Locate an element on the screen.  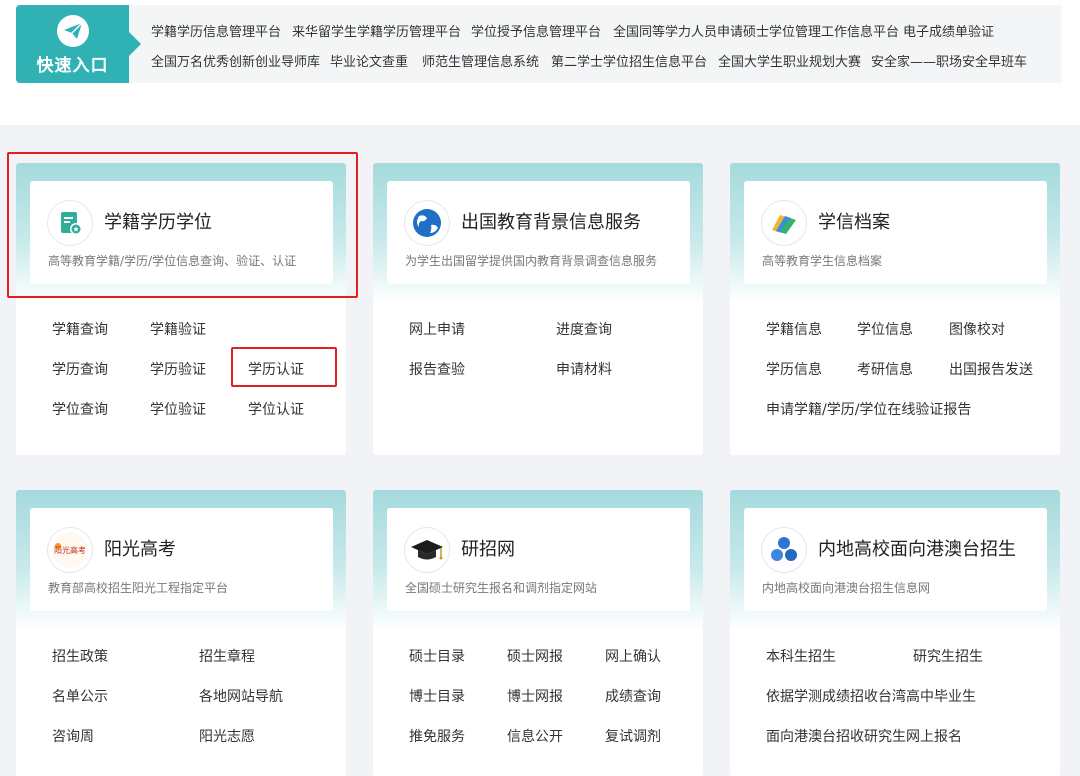
link-consult-week: 咨询周 is located at coordinates (73, 736).